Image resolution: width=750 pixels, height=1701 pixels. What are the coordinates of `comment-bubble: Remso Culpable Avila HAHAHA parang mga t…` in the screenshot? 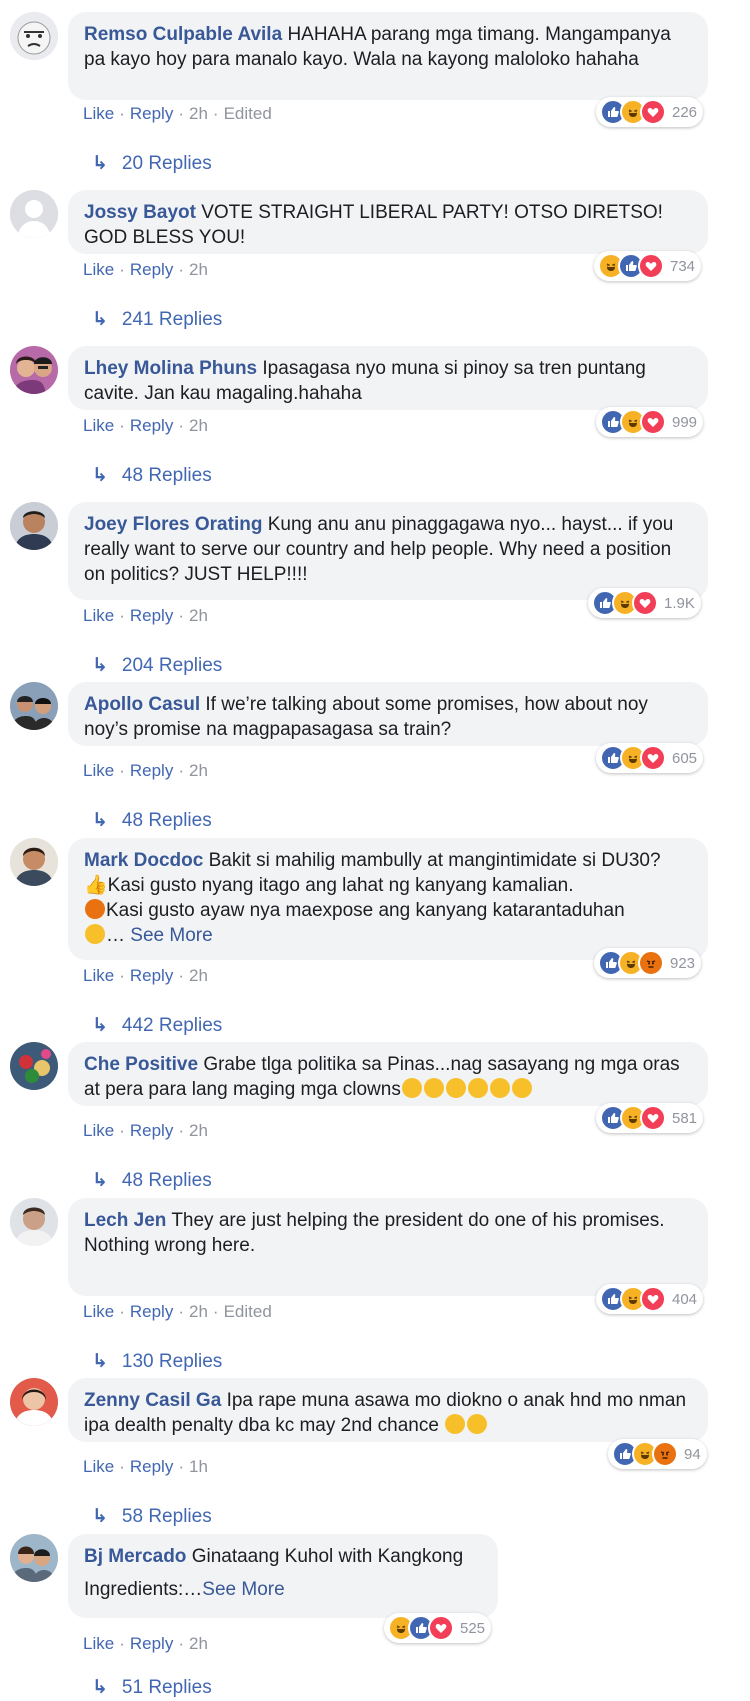 It's located at (388, 56).